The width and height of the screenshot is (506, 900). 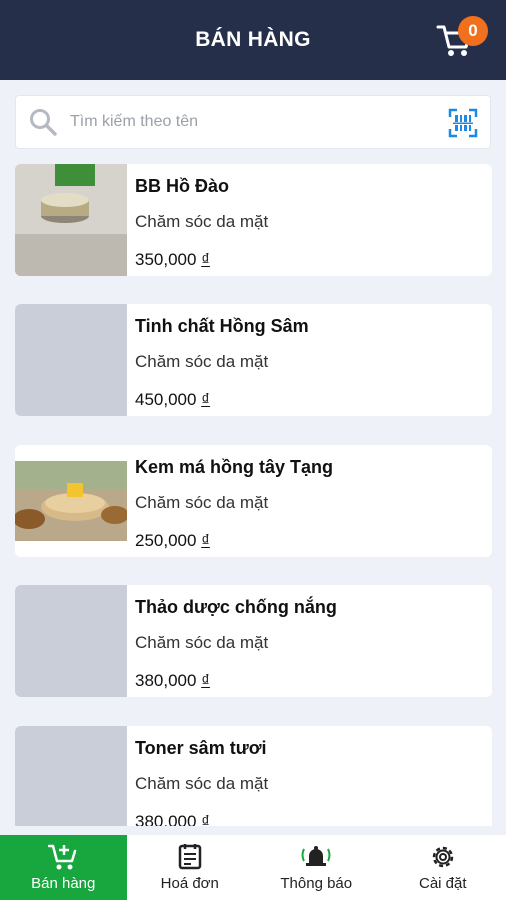 I want to click on product-price: 350,000 ₫, so click(x=172, y=259).